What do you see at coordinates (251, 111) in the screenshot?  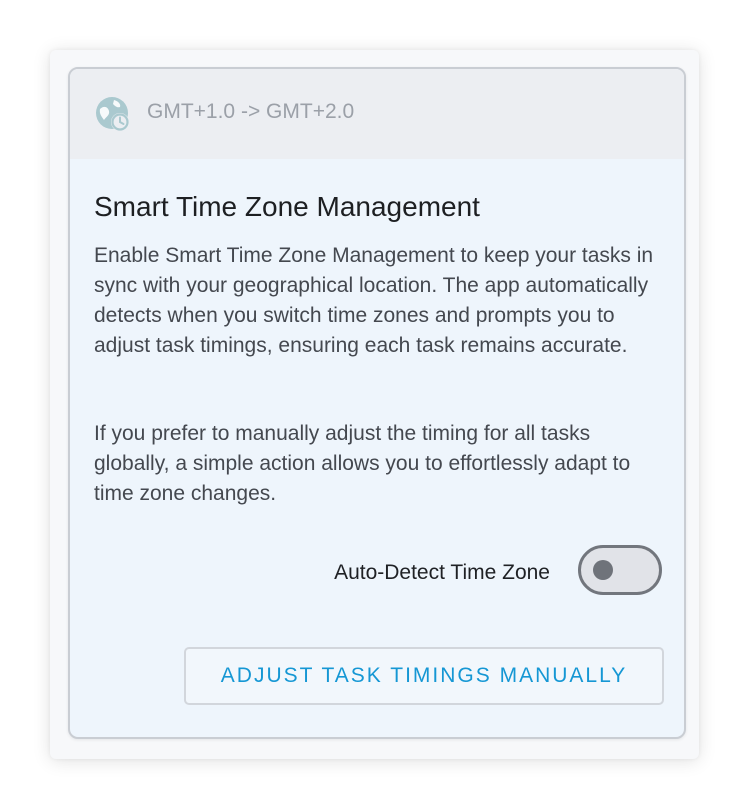 I see `timezone-change-label: GMT+1.0 -> GMT+2.0` at bounding box center [251, 111].